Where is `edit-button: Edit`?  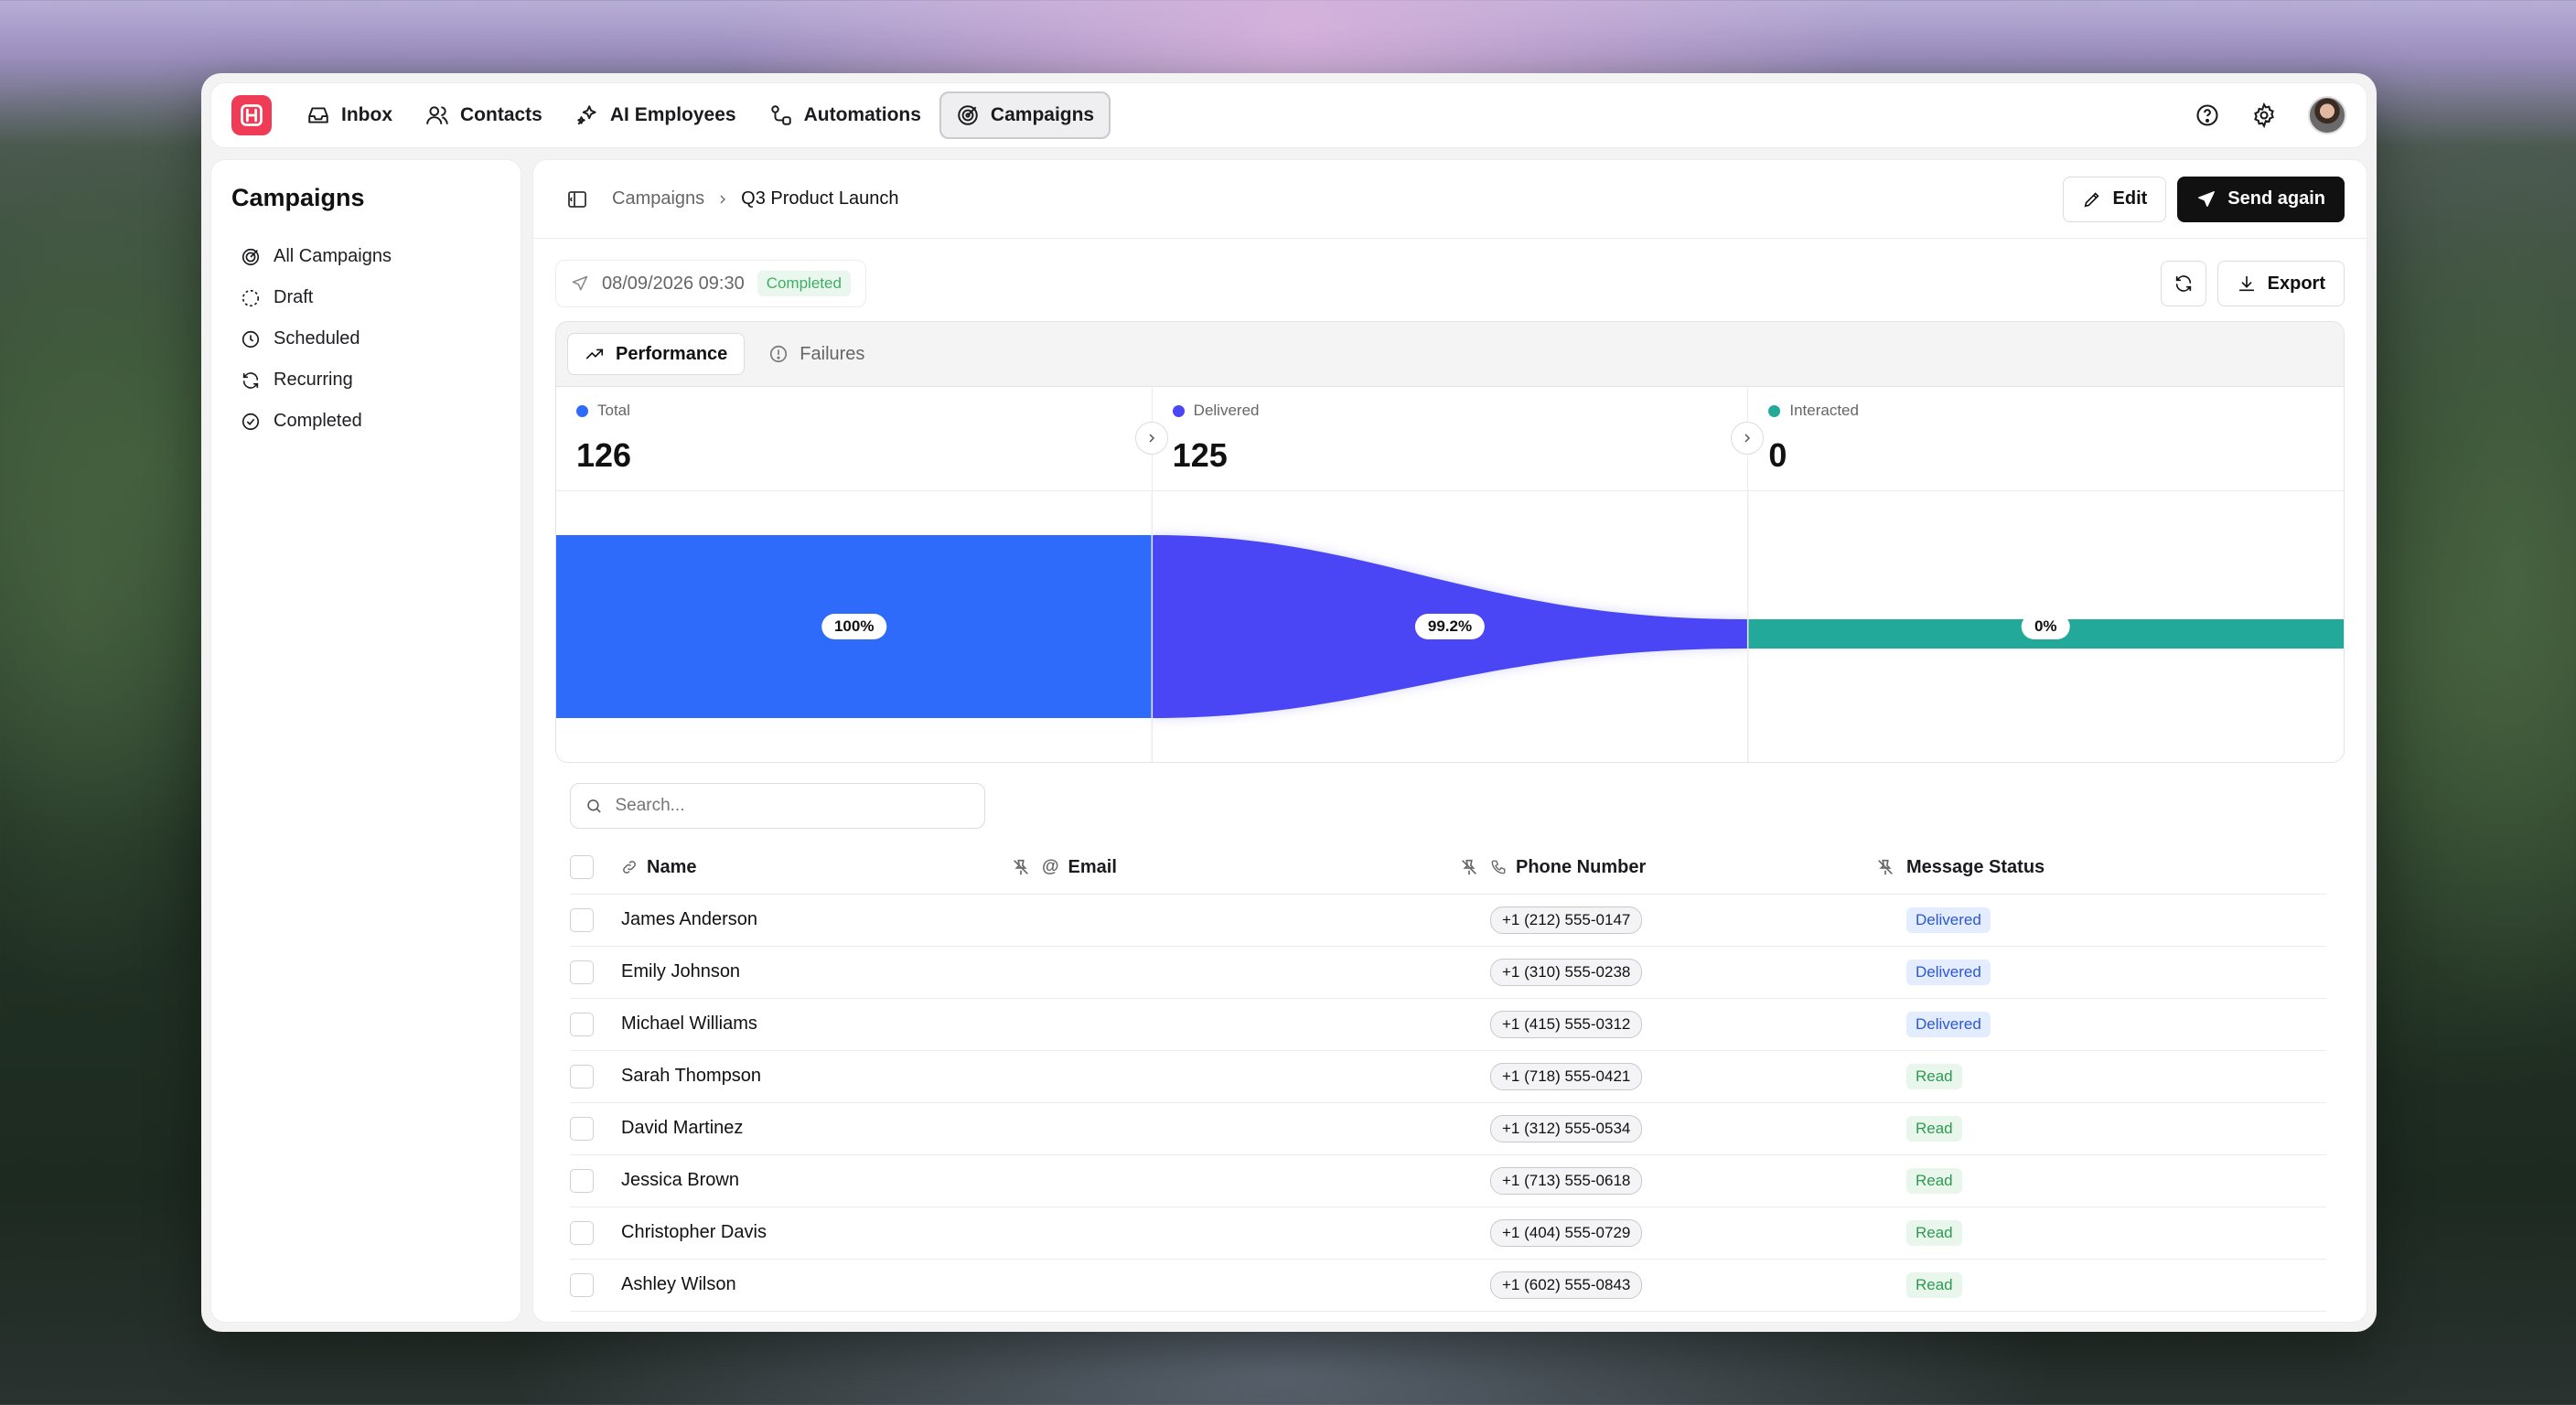 edit-button: Edit is located at coordinates (2114, 199).